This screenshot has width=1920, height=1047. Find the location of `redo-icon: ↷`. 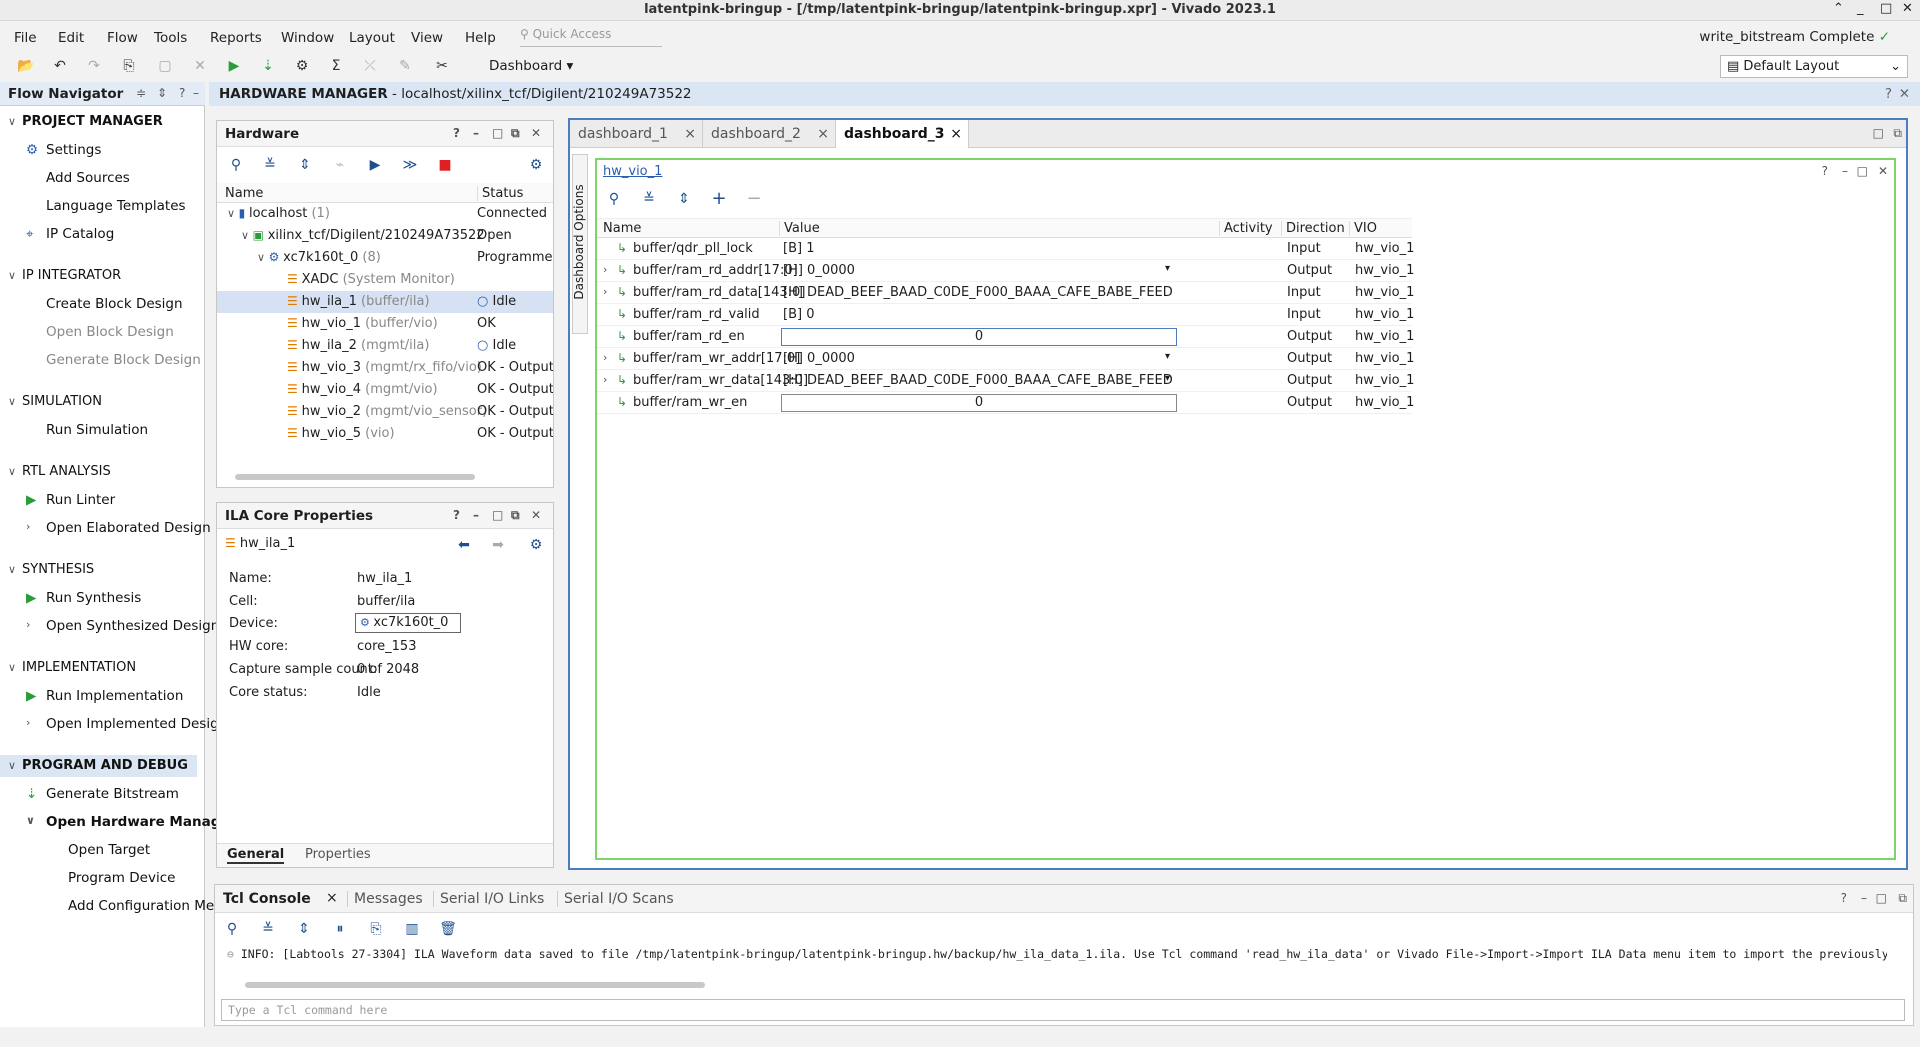

redo-icon: ↷ is located at coordinates (94, 66).